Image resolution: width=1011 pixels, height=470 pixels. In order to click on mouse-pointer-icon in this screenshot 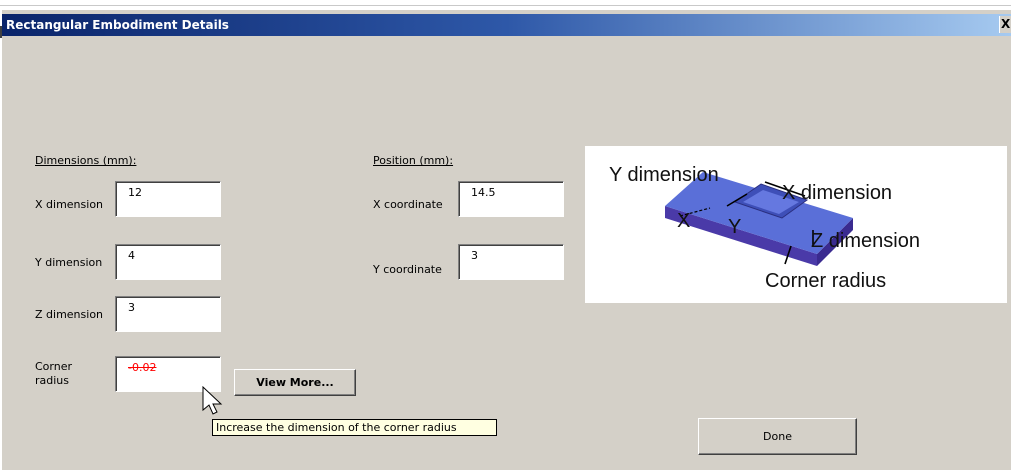, I will do `click(212, 400)`.